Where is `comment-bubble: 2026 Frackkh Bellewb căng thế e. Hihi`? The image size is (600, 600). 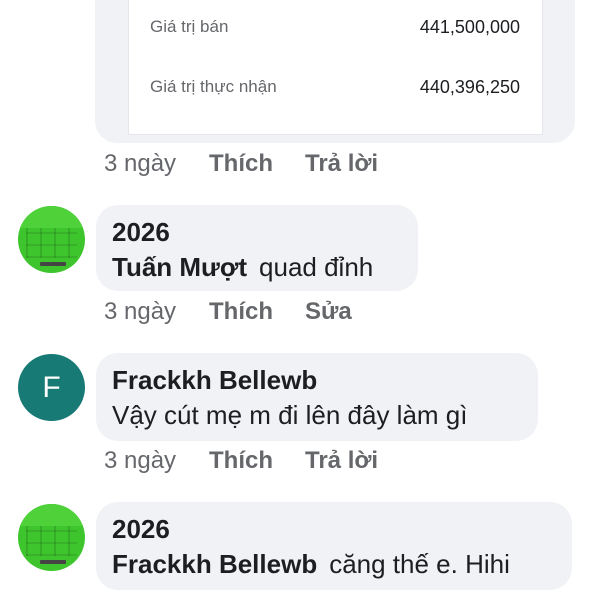 comment-bubble: 2026 Frackkh Bellewb căng thế e. Hihi is located at coordinates (334, 546).